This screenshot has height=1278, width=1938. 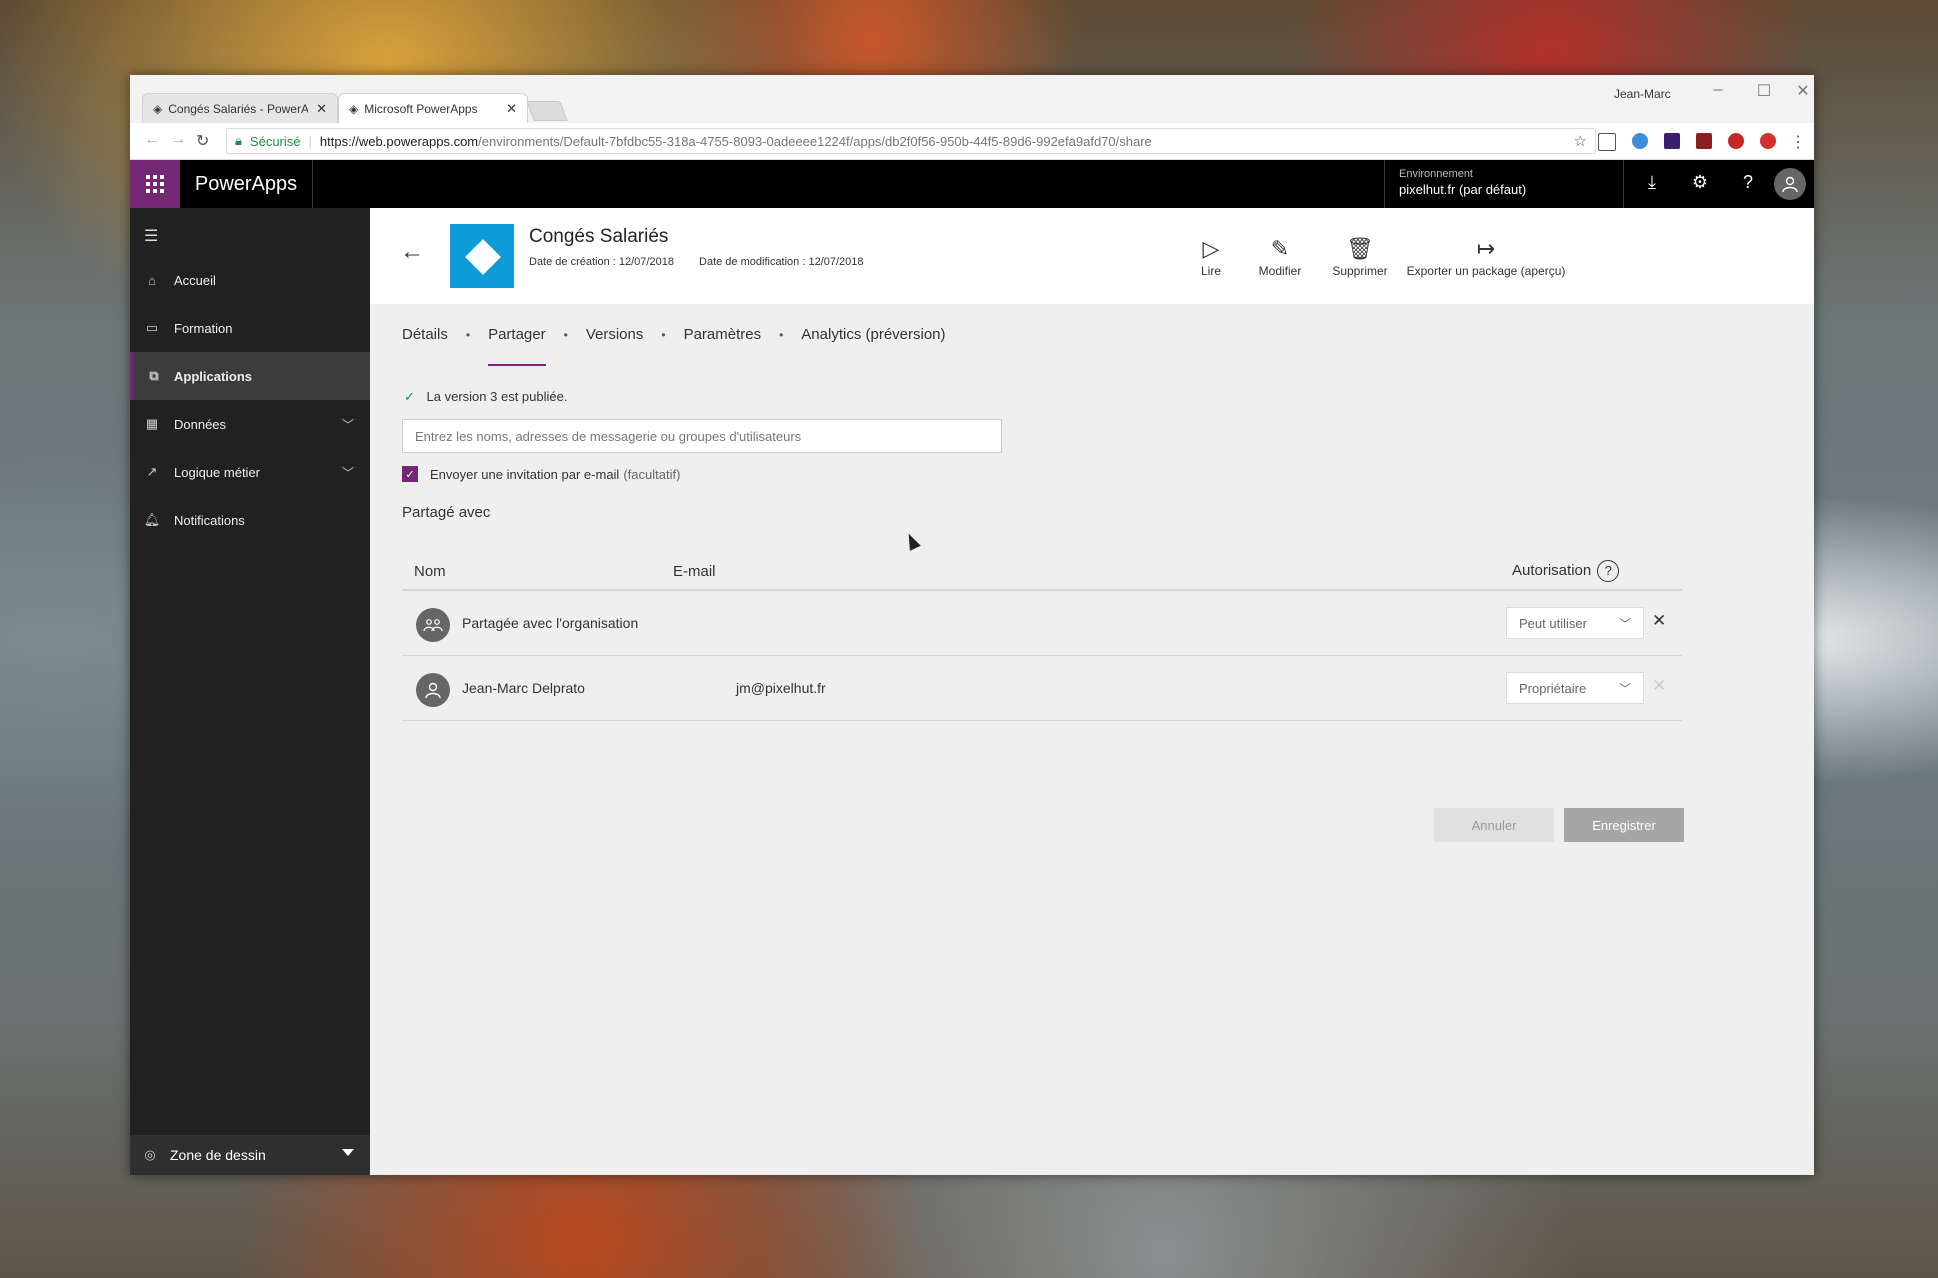 What do you see at coordinates (1486, 257) in the screenshot?
I see `export-package-button: ↦ Exporter un package (aperçu)` at bounding box center [1486, 257].